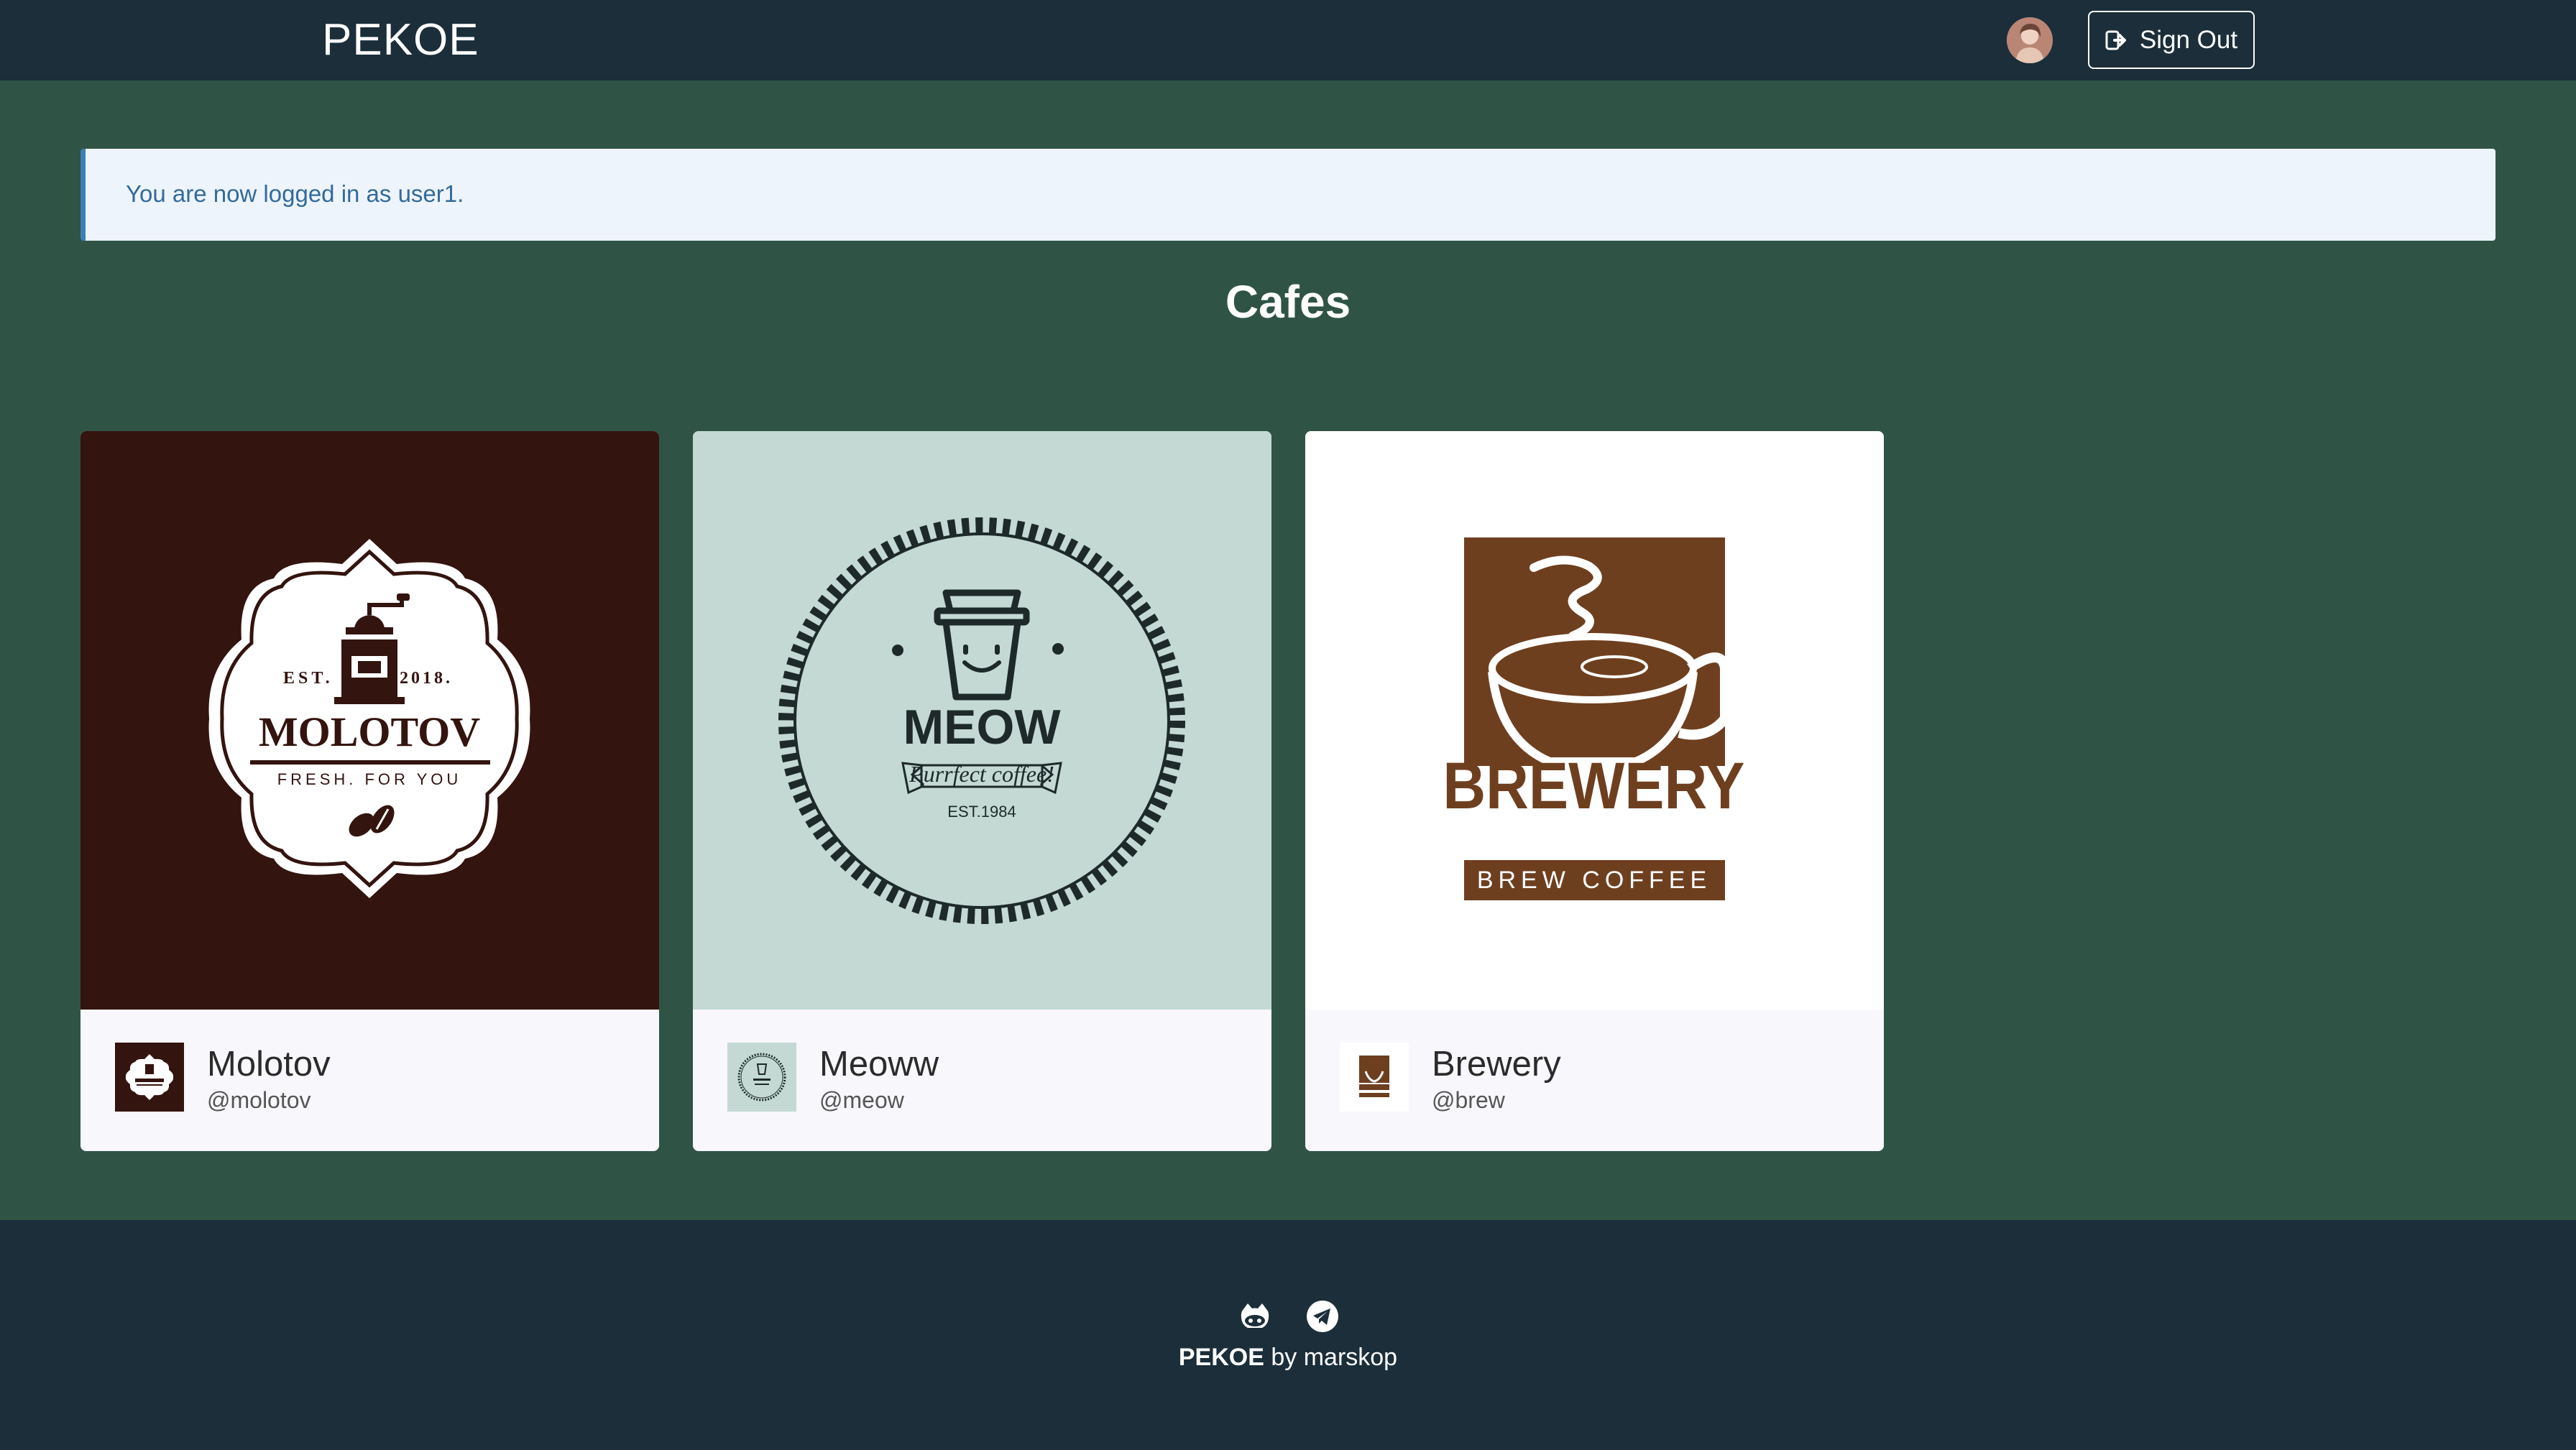 The image size is (2576, 1450). I want to click on meow-wordmark: MEOW, so click(982, 727).